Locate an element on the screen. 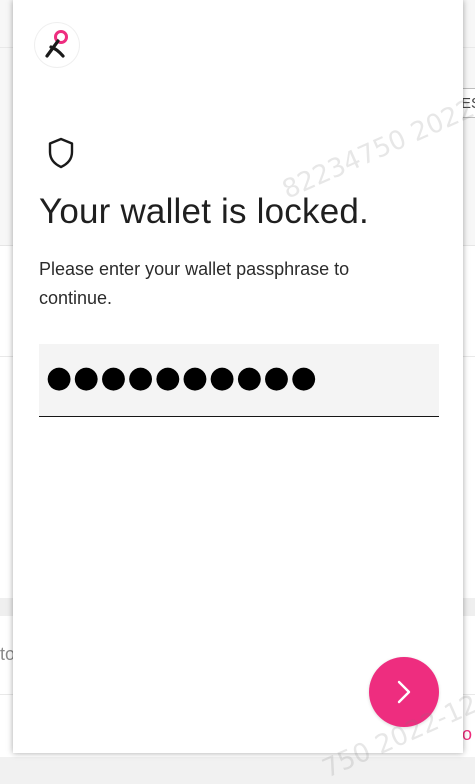 The height and width of the screenshot is (784, 475). passphrase-input is located at coordinates (239, 380).